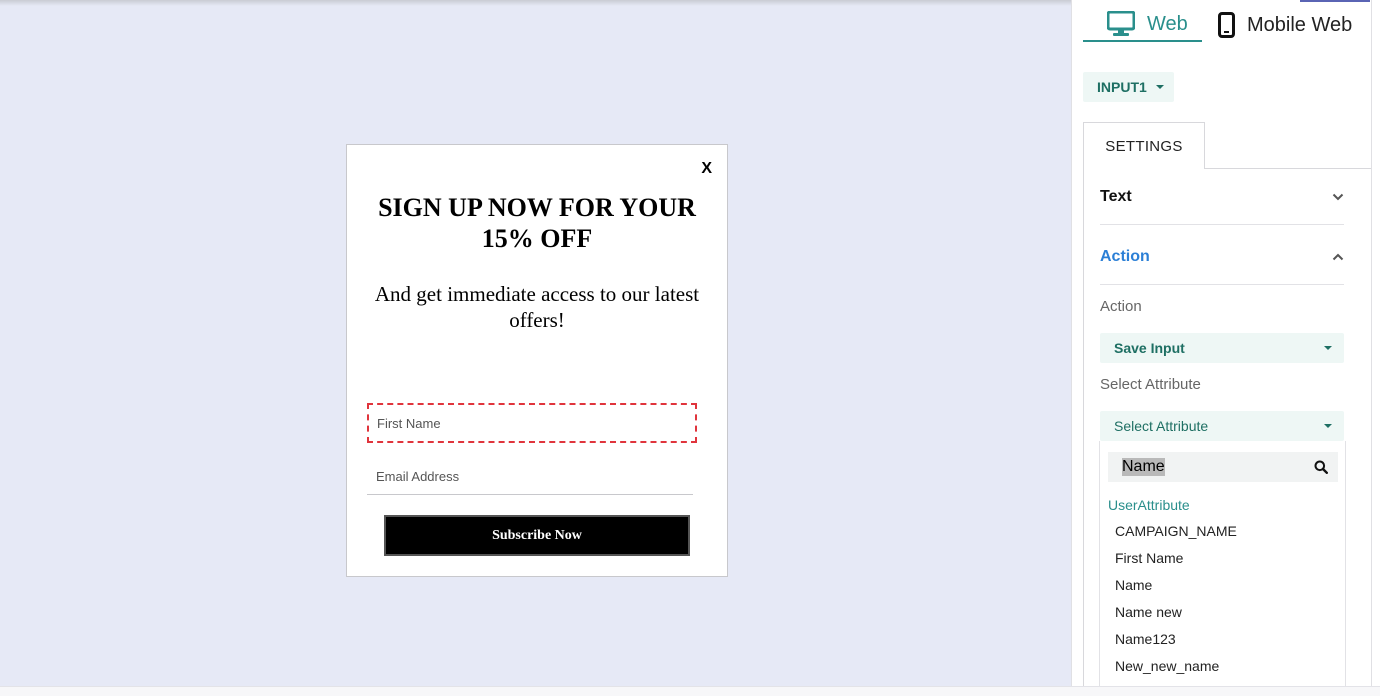  Describe the element at coordinates (1149, 348) in the screenshot. I see `action-select-value: Save Input` at that location.